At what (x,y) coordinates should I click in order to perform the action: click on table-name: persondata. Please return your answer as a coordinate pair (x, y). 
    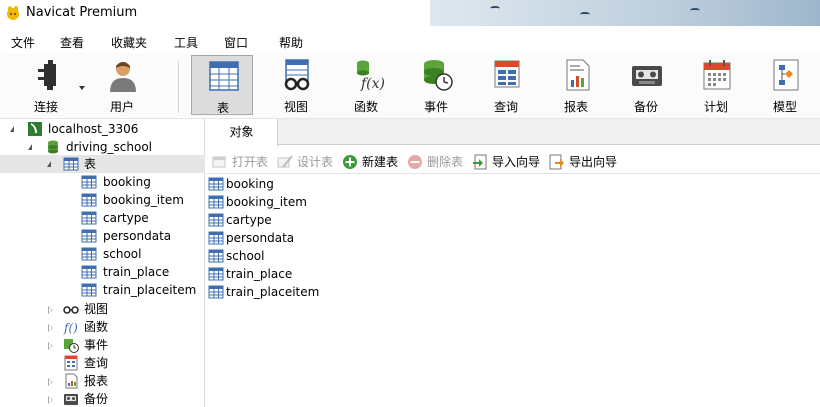
    Looking at the image, I should click on (137, 236).